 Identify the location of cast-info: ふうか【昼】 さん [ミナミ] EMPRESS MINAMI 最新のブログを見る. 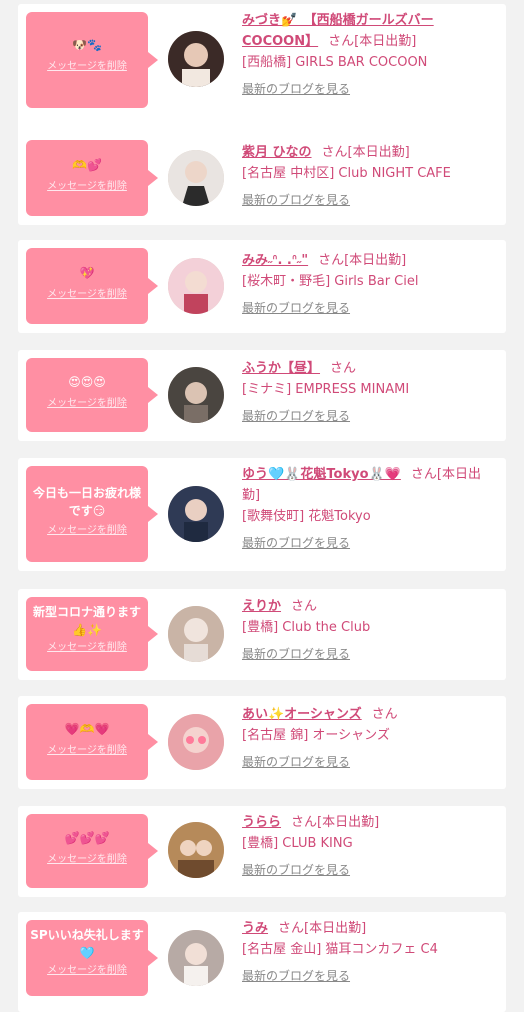
(370, 392).